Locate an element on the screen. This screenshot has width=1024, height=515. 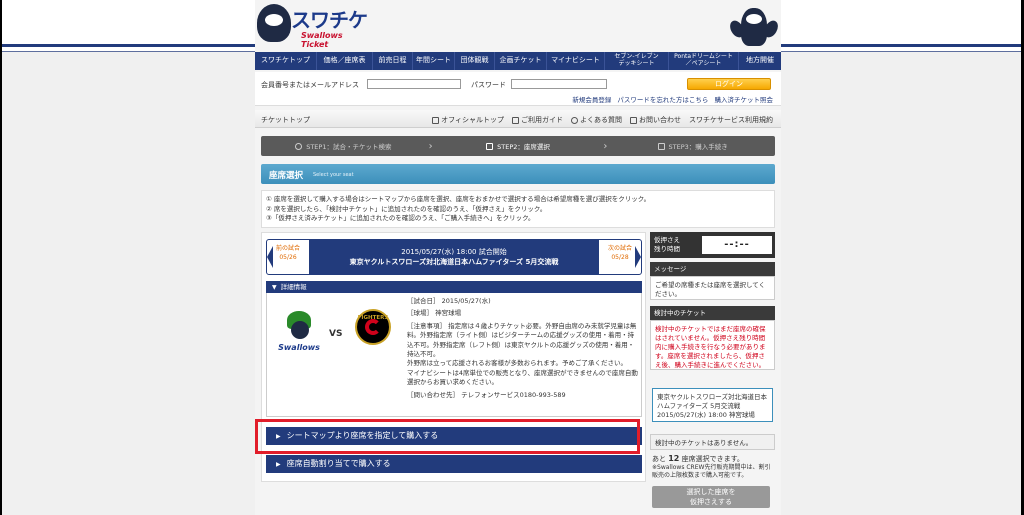
nav-item-ponta: Pontaドリームシート ／ペアシート is located at coordinates (704, 61).